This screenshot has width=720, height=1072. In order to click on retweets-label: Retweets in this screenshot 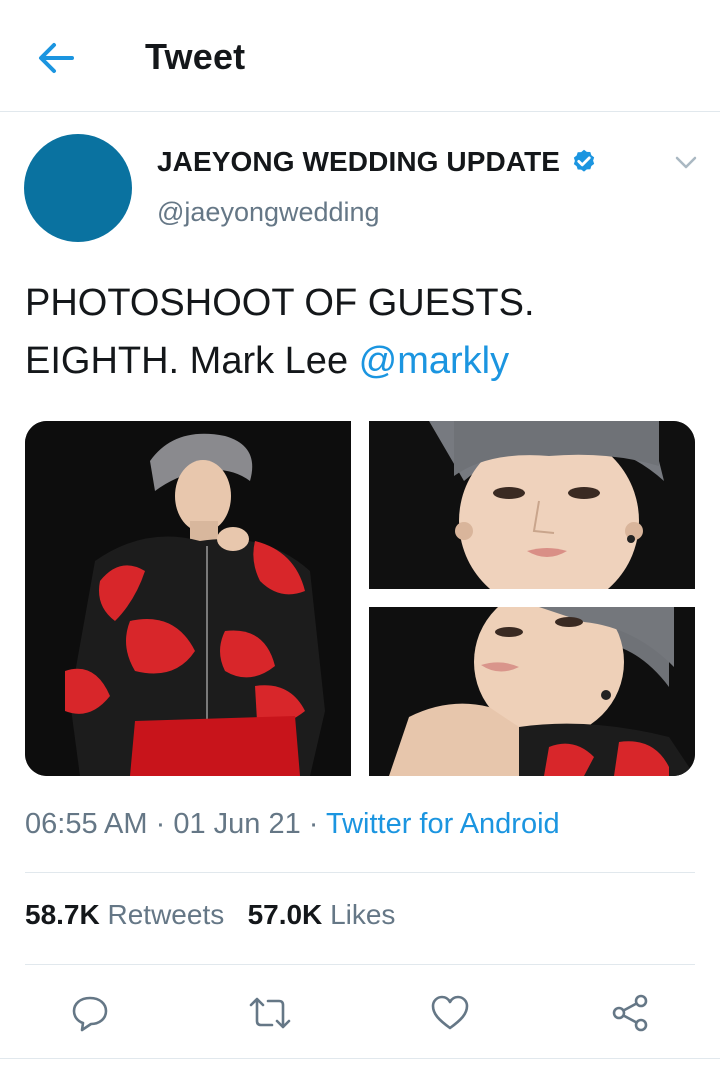, I will do `click(166, 914)`.